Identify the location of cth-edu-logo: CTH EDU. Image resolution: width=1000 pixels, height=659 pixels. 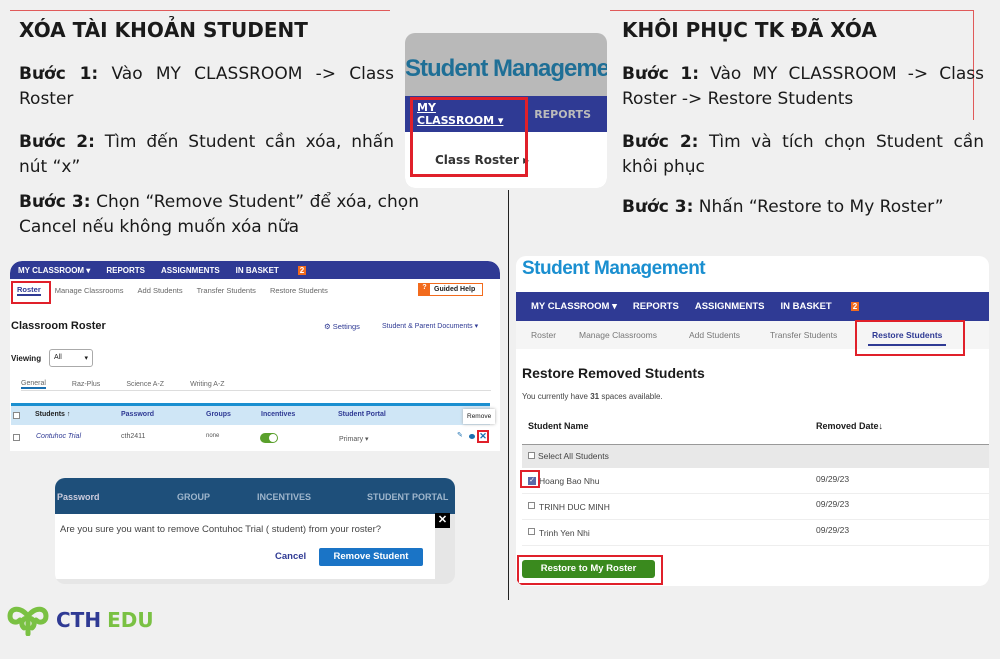
(80, 620).